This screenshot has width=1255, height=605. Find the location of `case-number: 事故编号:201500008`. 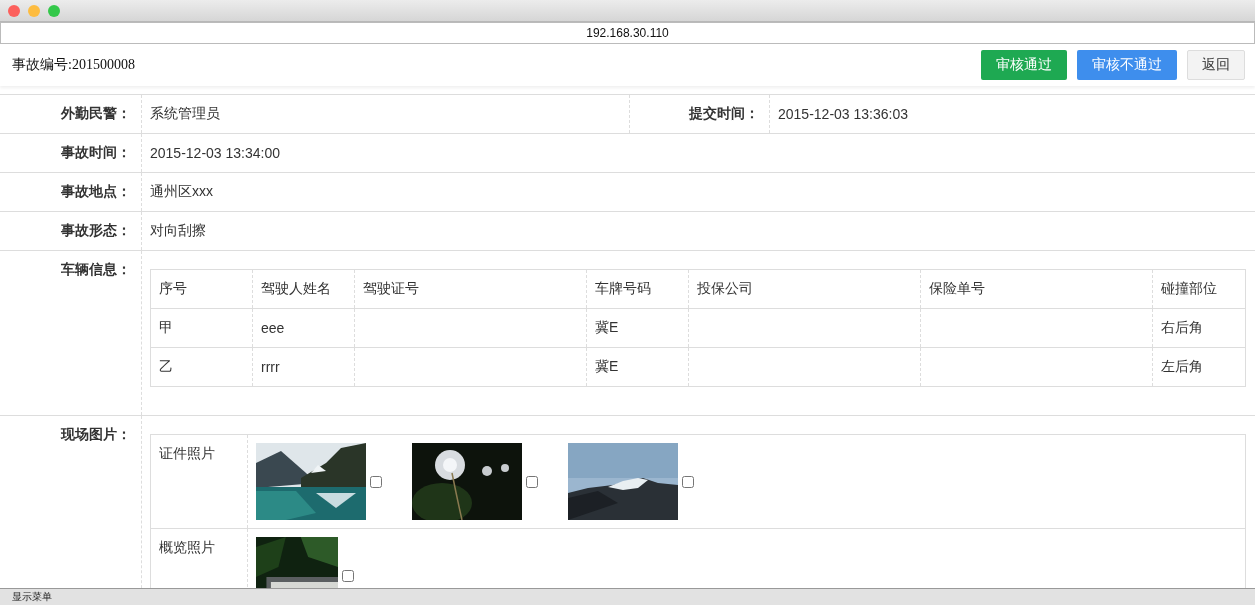

case-number: 事故编号:201500008 is located at coordinates (73, 65).